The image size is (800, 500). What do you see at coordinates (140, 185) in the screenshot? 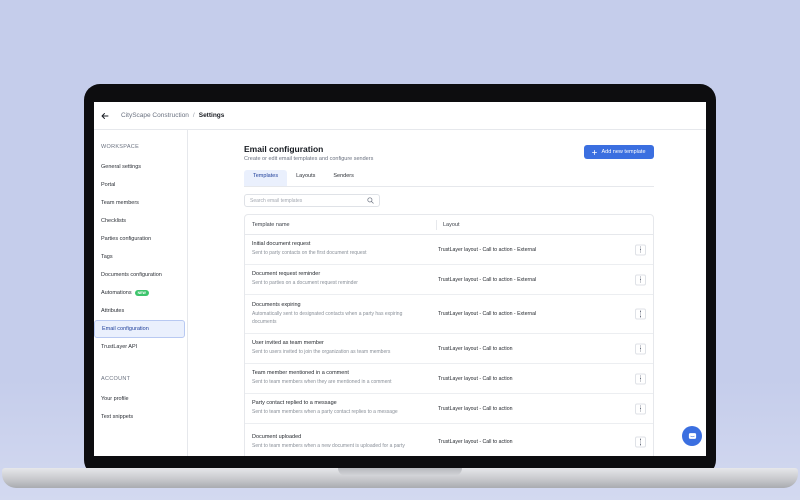
I see `sidebar-item-portal: Portal` at bounding box center [140, 185].